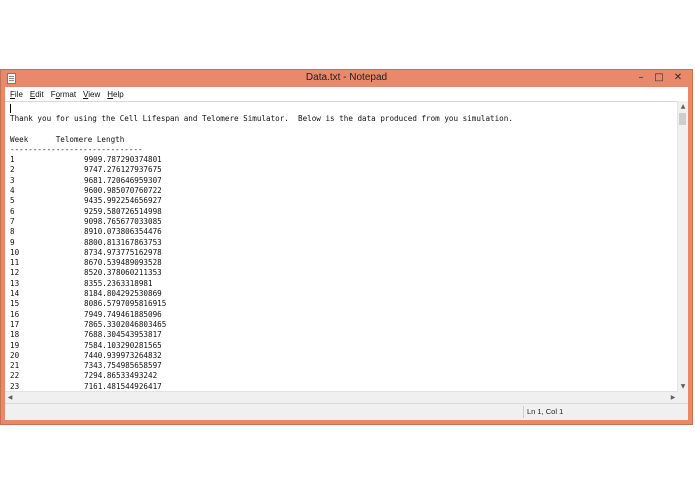  I want to click on minimize-icon: –, so click(641, 77).